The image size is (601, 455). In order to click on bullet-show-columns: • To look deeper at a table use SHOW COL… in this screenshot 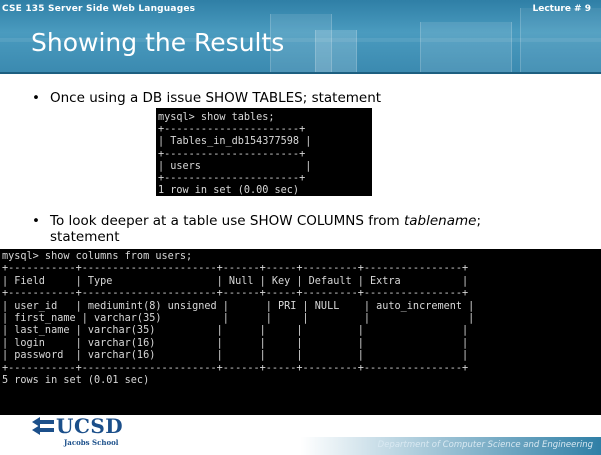, I will do `click(302, 230)`.